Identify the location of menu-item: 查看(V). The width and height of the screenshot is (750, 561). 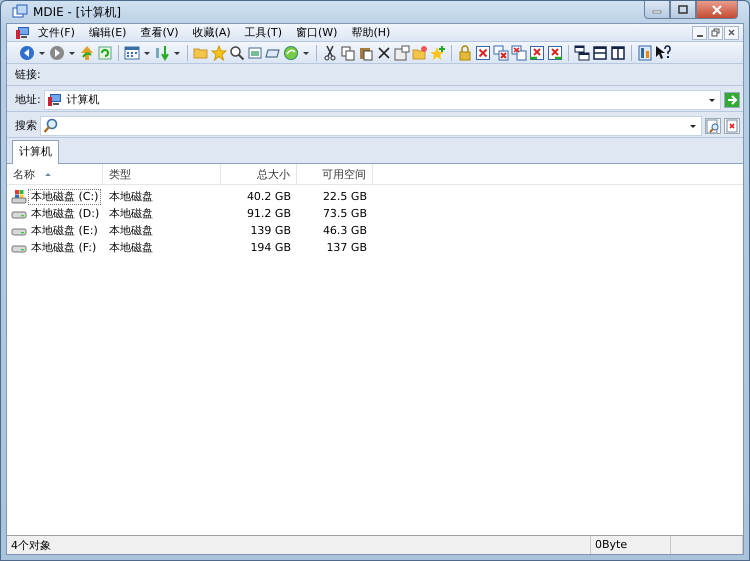
(159, 32).